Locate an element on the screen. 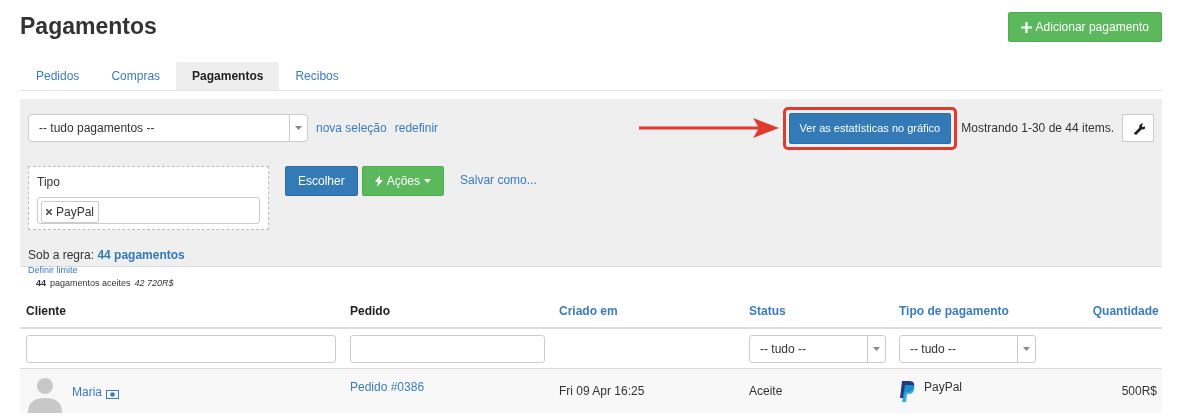 Image resolution: width=1200 pixels, height=417 pixels. tab: Recibos is located at coordinates (317, 76).